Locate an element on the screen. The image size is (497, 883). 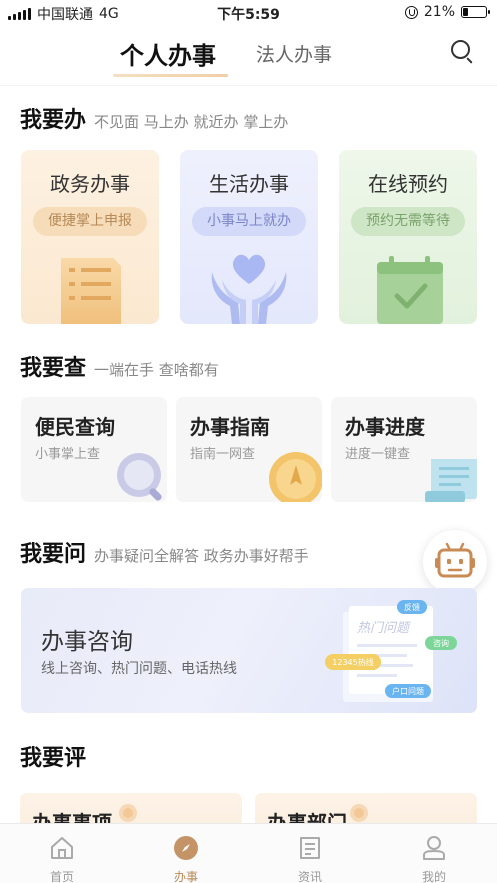
card-title: 办事咨询 is located at coordinates (87, 642).